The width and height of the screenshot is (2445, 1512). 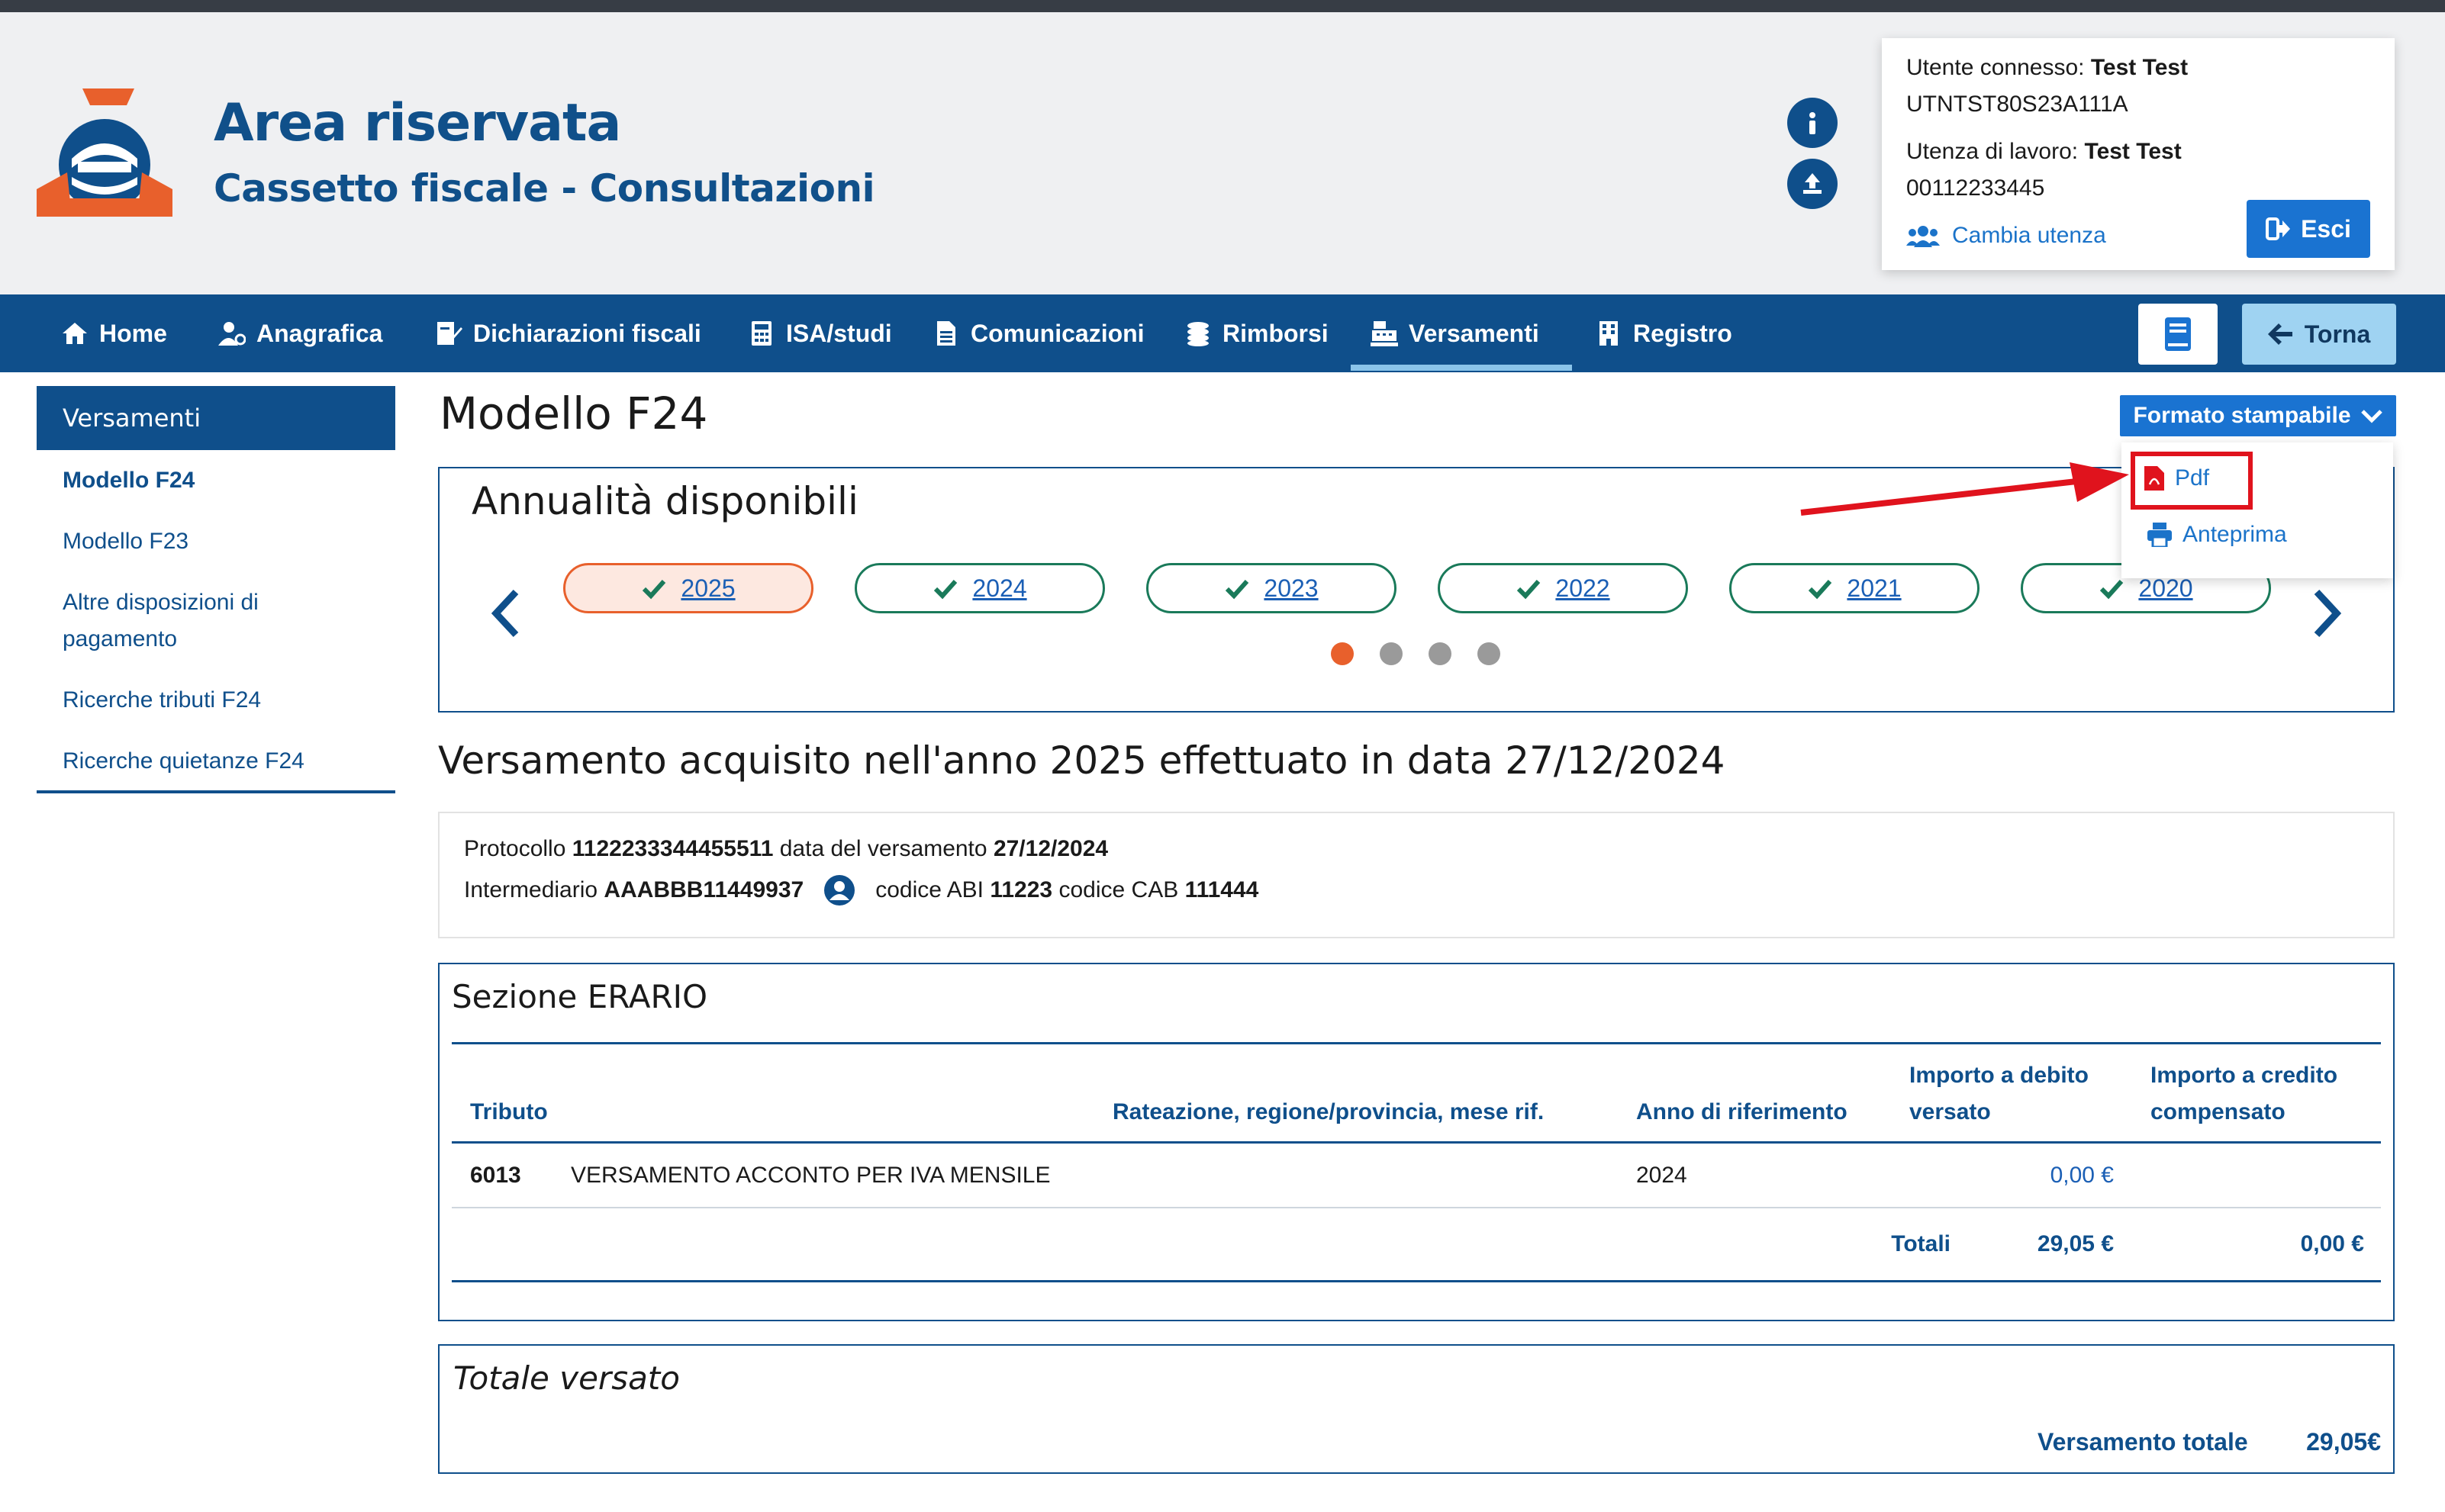 I want to click on total-paid-title: Totale versato, so click(x=567, y=1378).